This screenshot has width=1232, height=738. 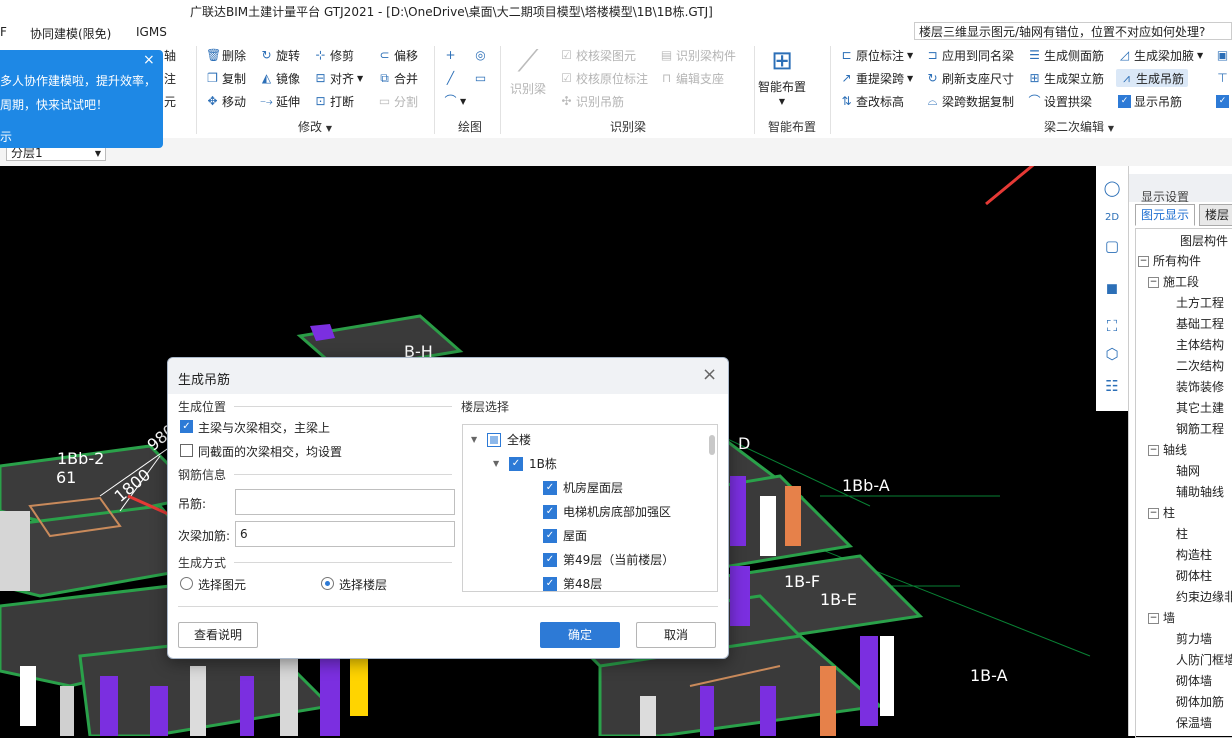 I want to click on draw-circle-button: ◎, so click(x=480, y=55).